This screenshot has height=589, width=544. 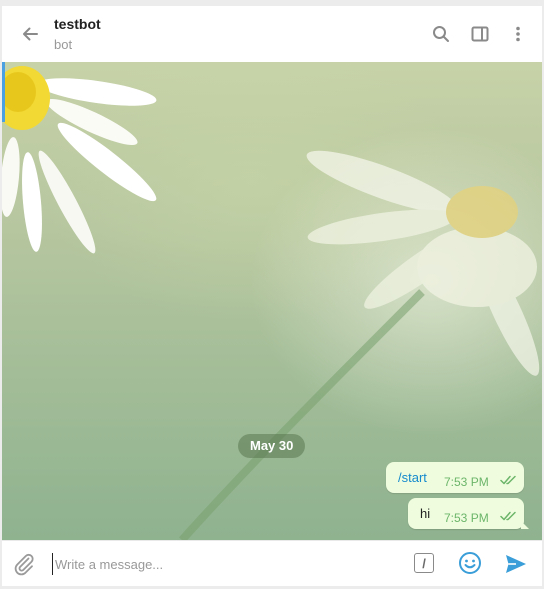 I want to click on back-arrow-icon, so click(x=30, y=34).